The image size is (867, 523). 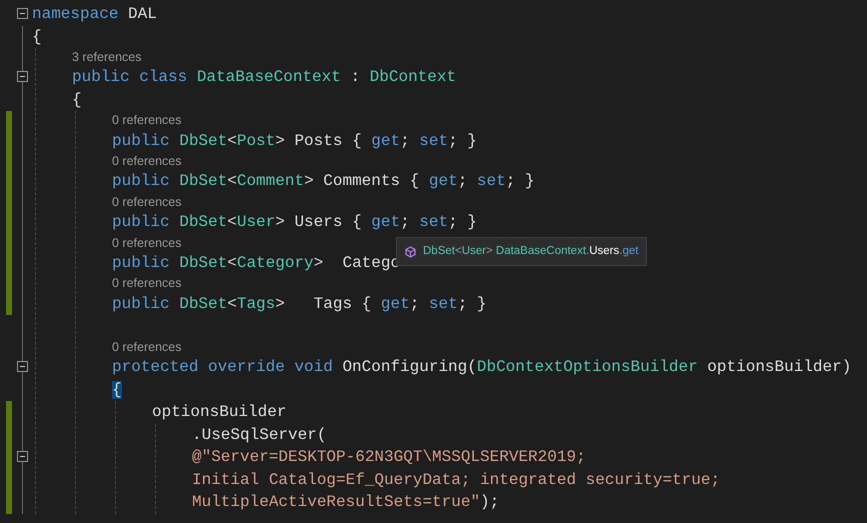 I want to click on code-line: public DbSet<Tags> Tags { get; set; }, so click(x=299, y=304).